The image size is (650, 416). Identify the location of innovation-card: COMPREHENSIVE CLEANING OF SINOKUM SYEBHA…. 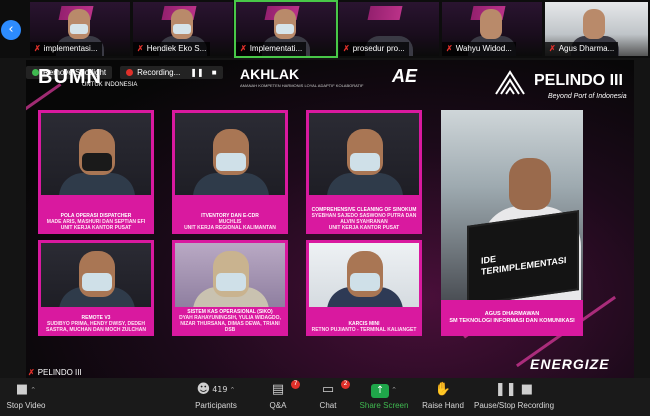
(364, 172).